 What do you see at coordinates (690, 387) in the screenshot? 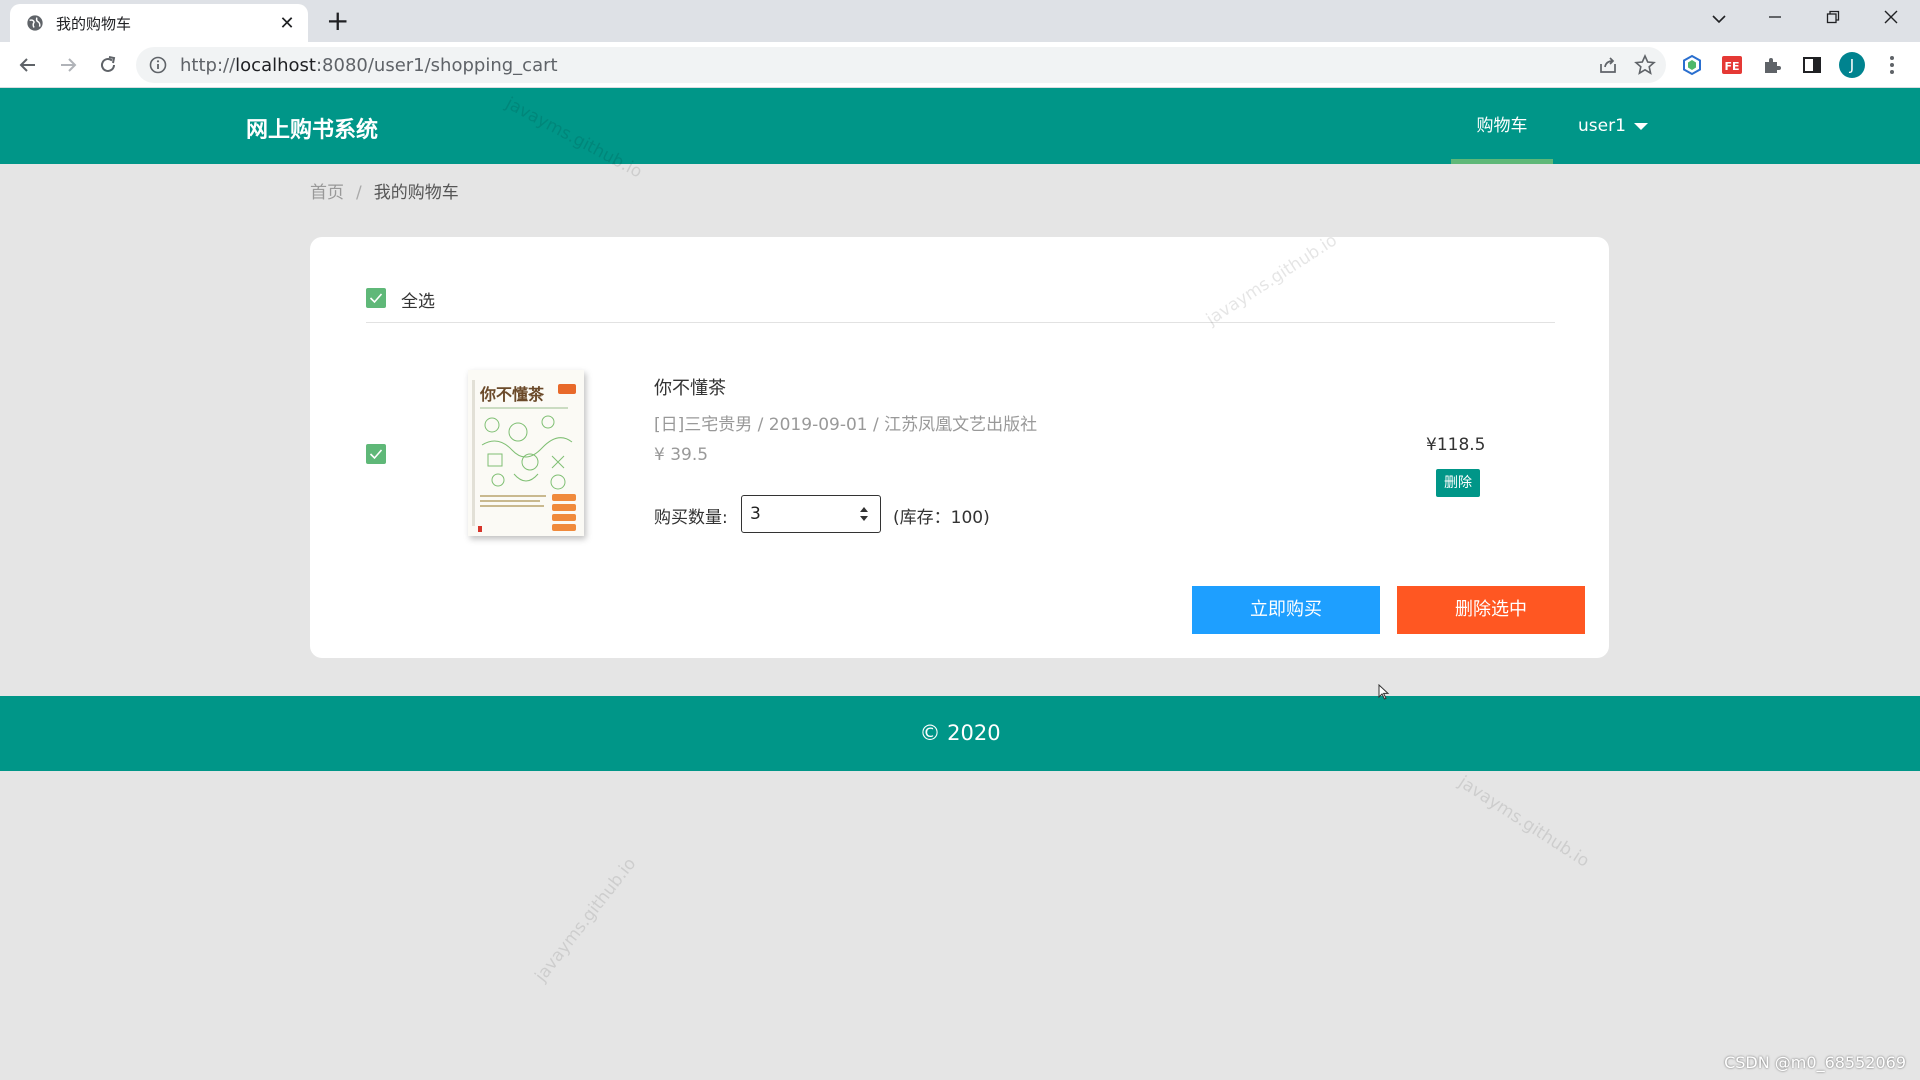
I see `book-title: 你不懂茶` at bounding box center [690, 387].